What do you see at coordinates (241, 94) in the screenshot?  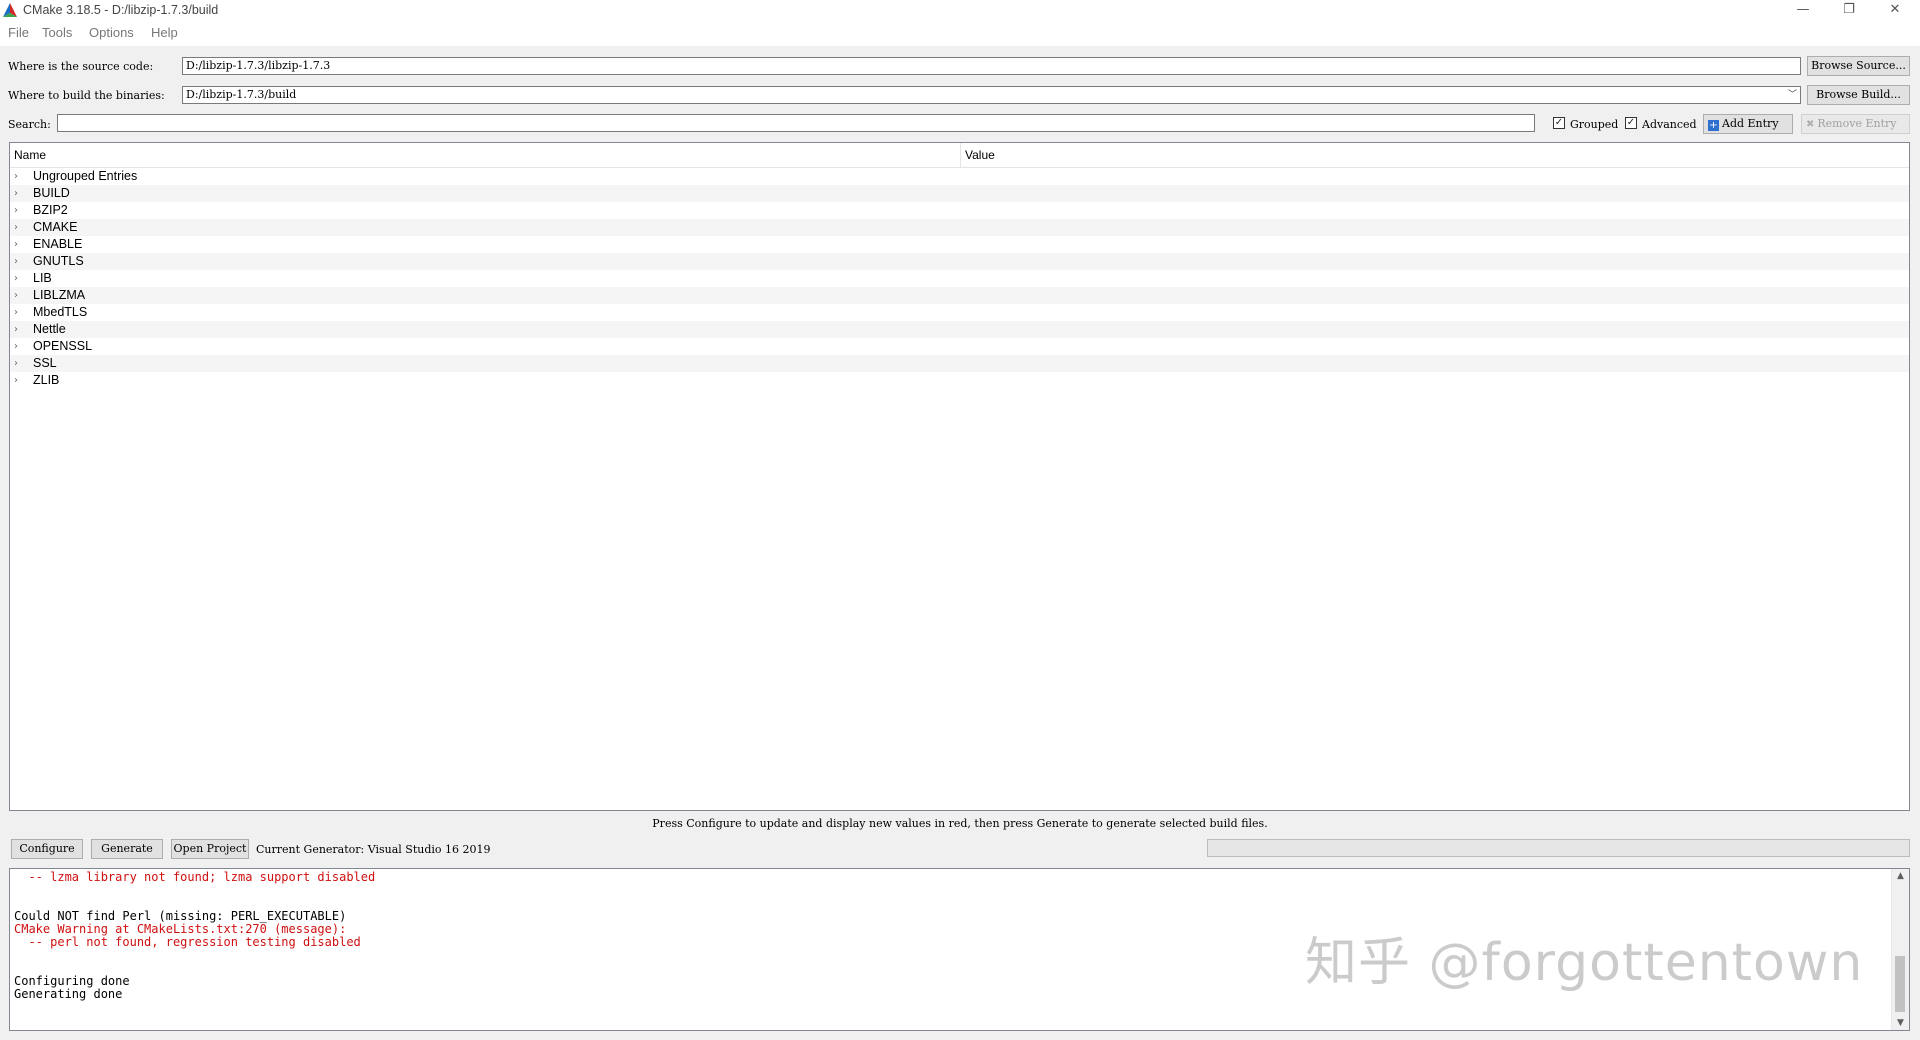 I see `build-path-value: D:/libzip-1.7.3/build` at bounding box center [241, 94].